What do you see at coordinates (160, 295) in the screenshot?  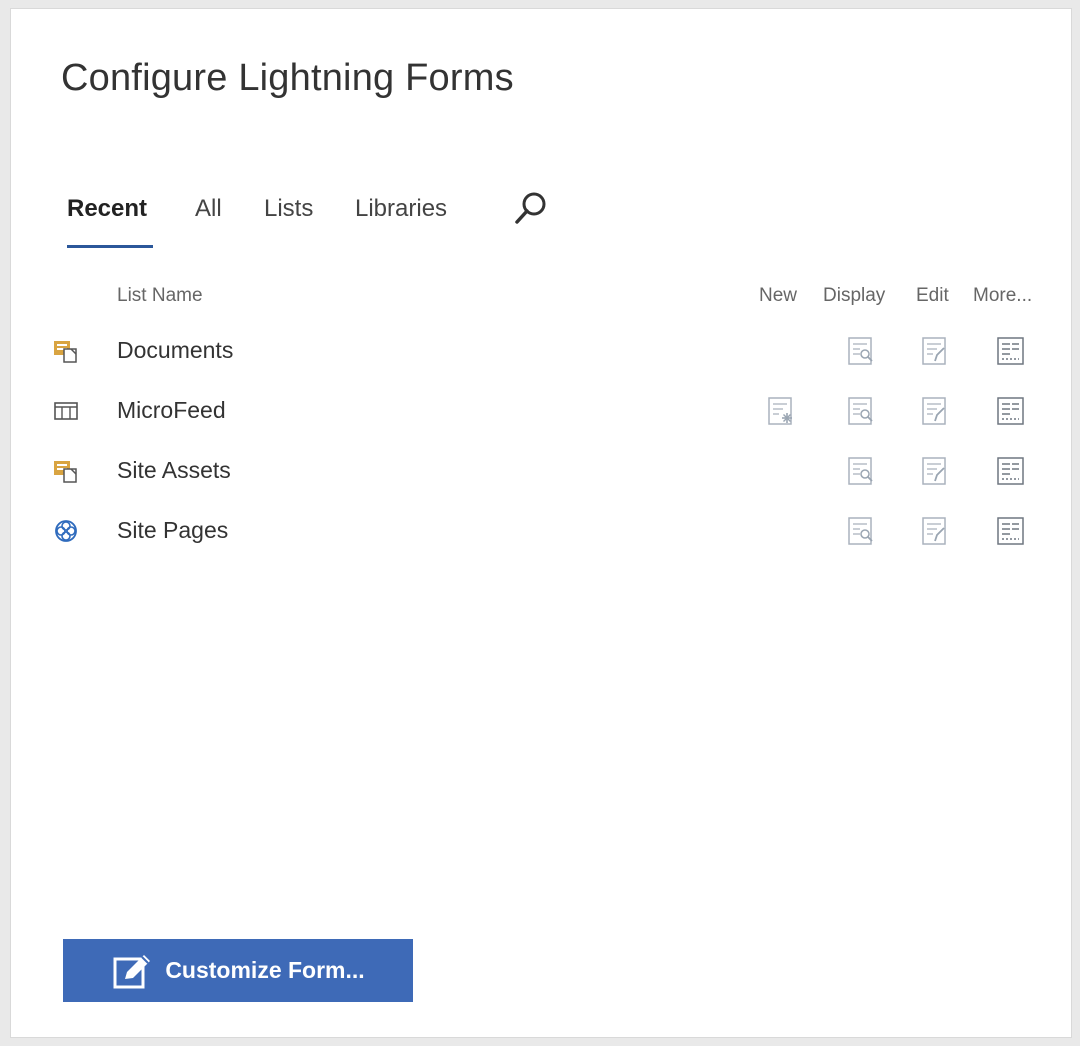 I see `column-header-list-name: List Name` at bounding box center [160, 295].